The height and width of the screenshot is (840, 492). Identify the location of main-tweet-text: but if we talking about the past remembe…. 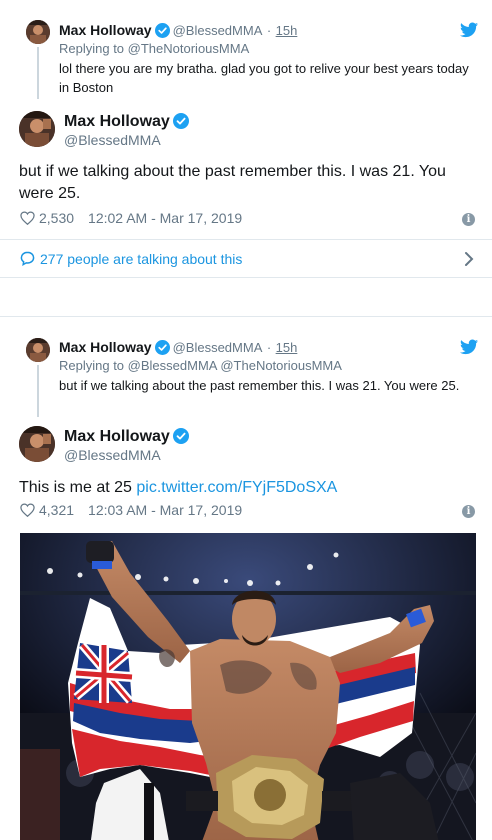
(232, 182).